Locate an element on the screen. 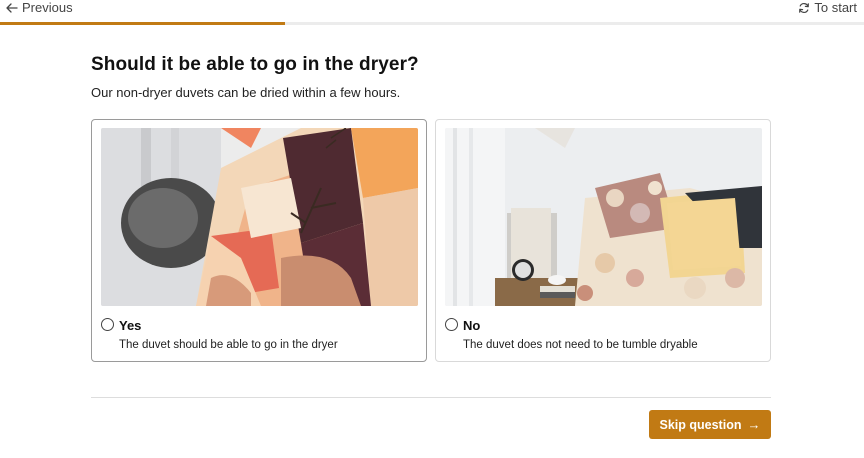 The image size is (864, 458). skip-question-label: Skip question is located at coordinates (700, 424).